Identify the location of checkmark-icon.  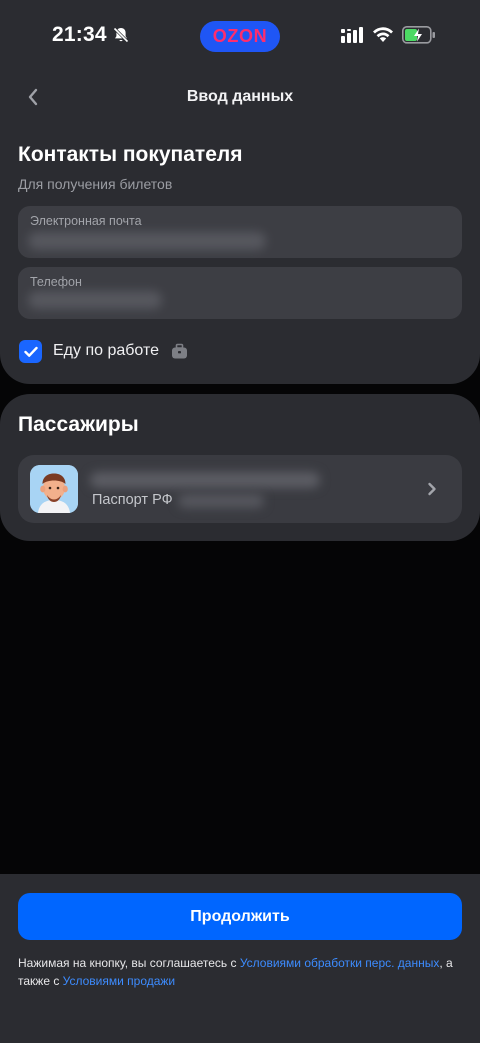
(30, 351).